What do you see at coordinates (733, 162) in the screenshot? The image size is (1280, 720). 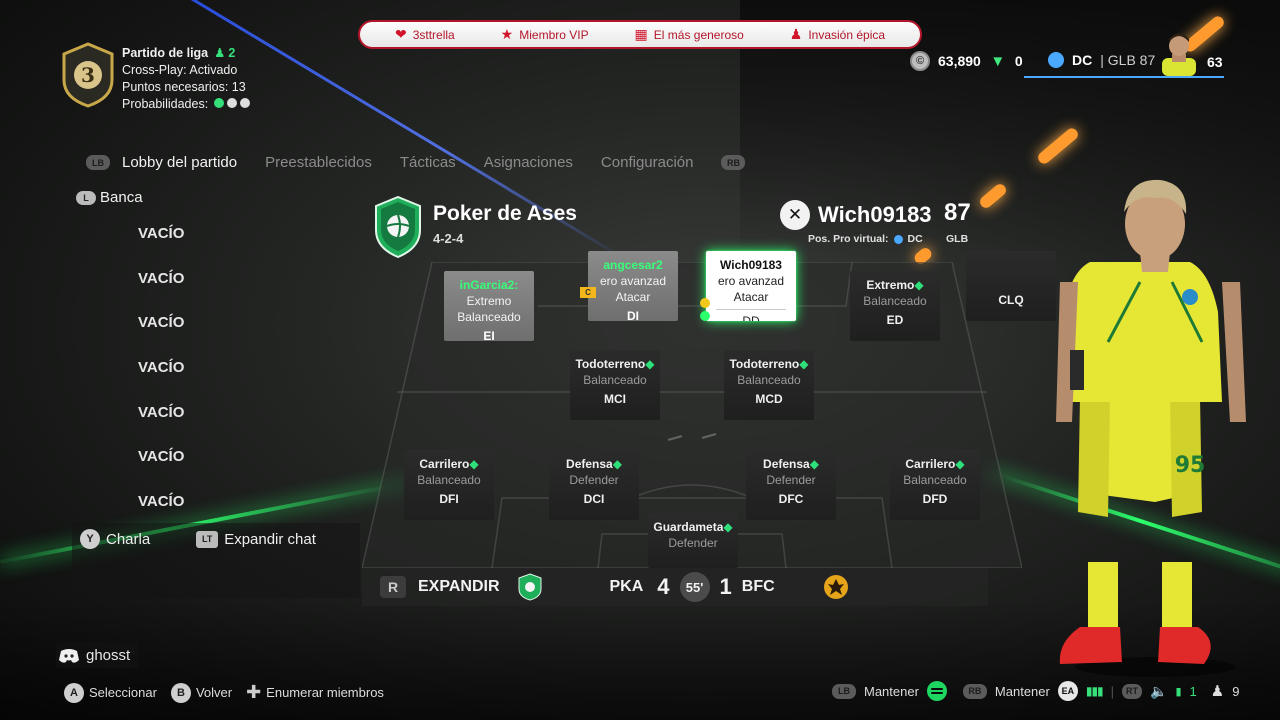 I see `rb-button: RB` at bounding box center [733, 162].